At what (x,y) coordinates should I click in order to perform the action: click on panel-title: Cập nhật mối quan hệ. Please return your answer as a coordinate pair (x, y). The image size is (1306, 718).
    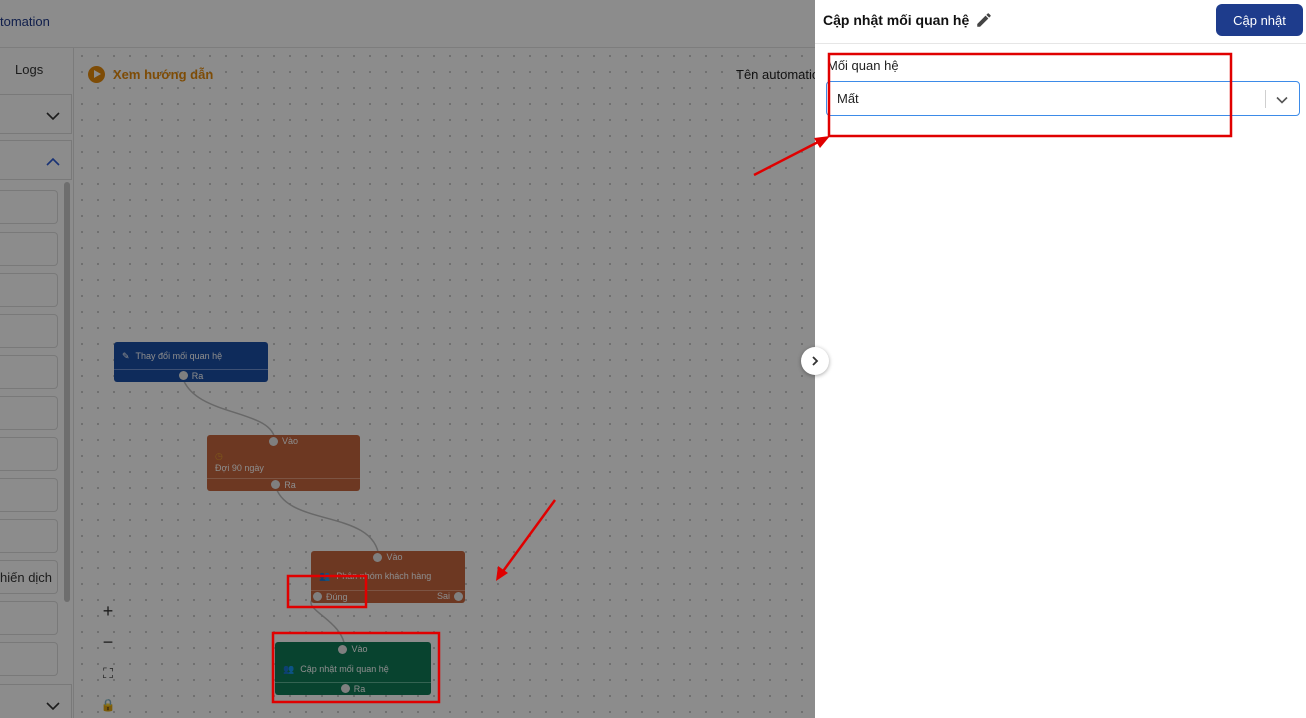
    Looking at the image, I should click on (896, 20).